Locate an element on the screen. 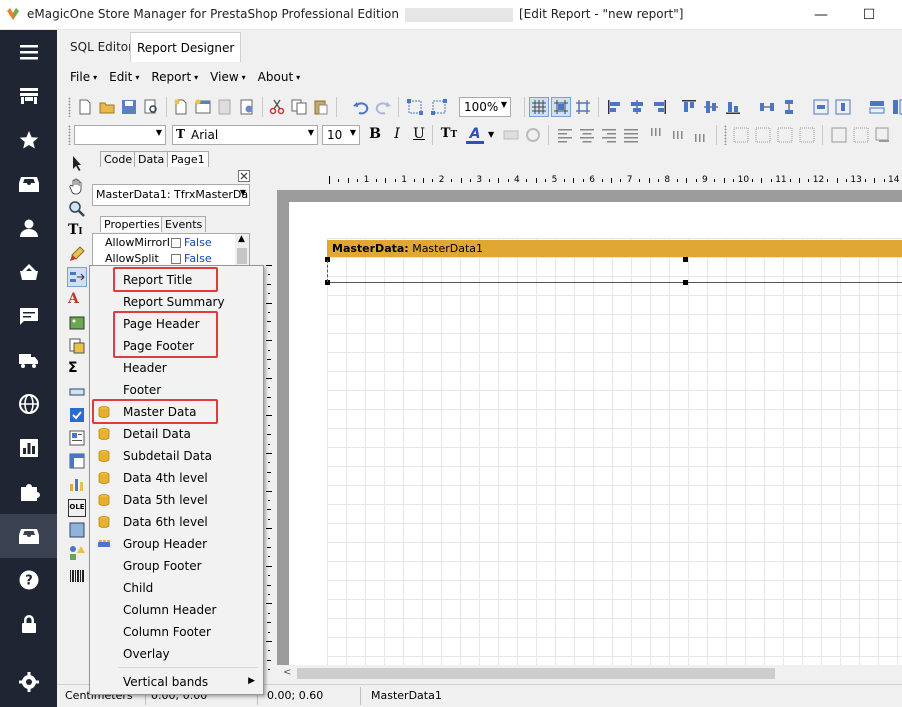 The image size is (902, 707). font-color-icon: A is located at coordinates (475, 135).